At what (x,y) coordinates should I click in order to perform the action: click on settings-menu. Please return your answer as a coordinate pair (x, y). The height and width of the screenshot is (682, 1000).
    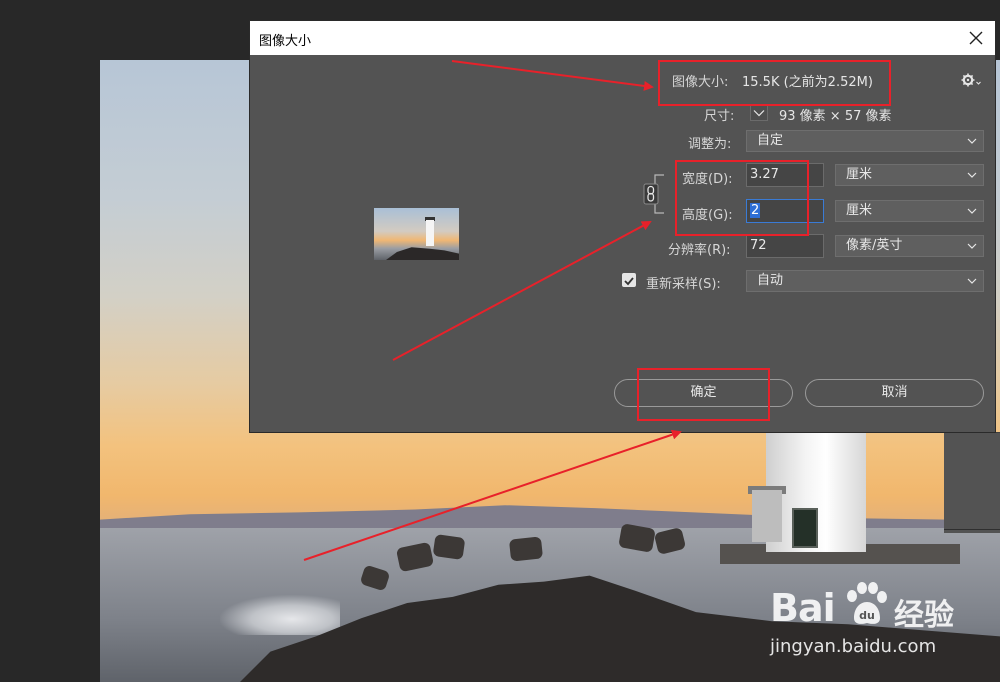
    Looking at the image, I should click on (971, 81).